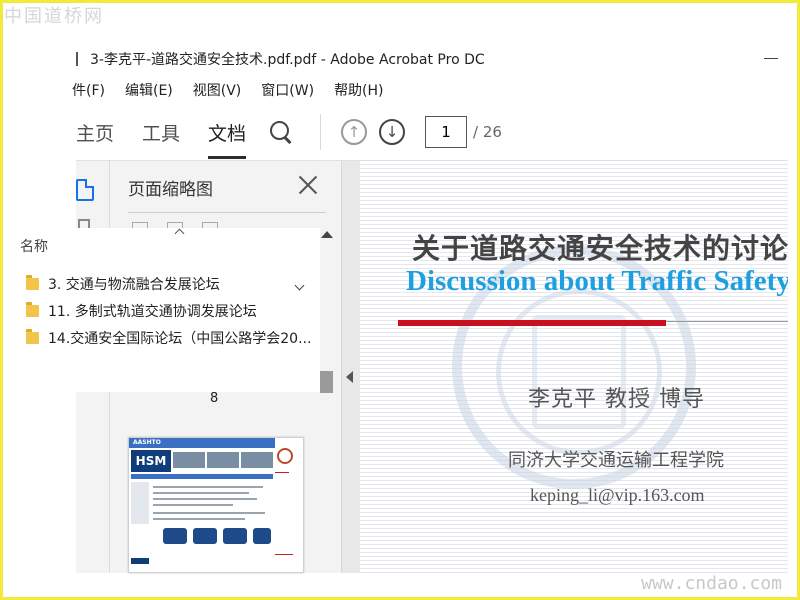  Describe the element at coordinates (161, 132) in the screenshot. I see `tab-tools: 工具` at that location.